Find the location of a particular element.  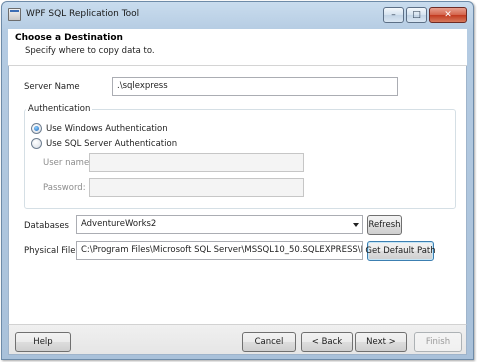

close-button: ✕ is located at coordinates (448, 15).